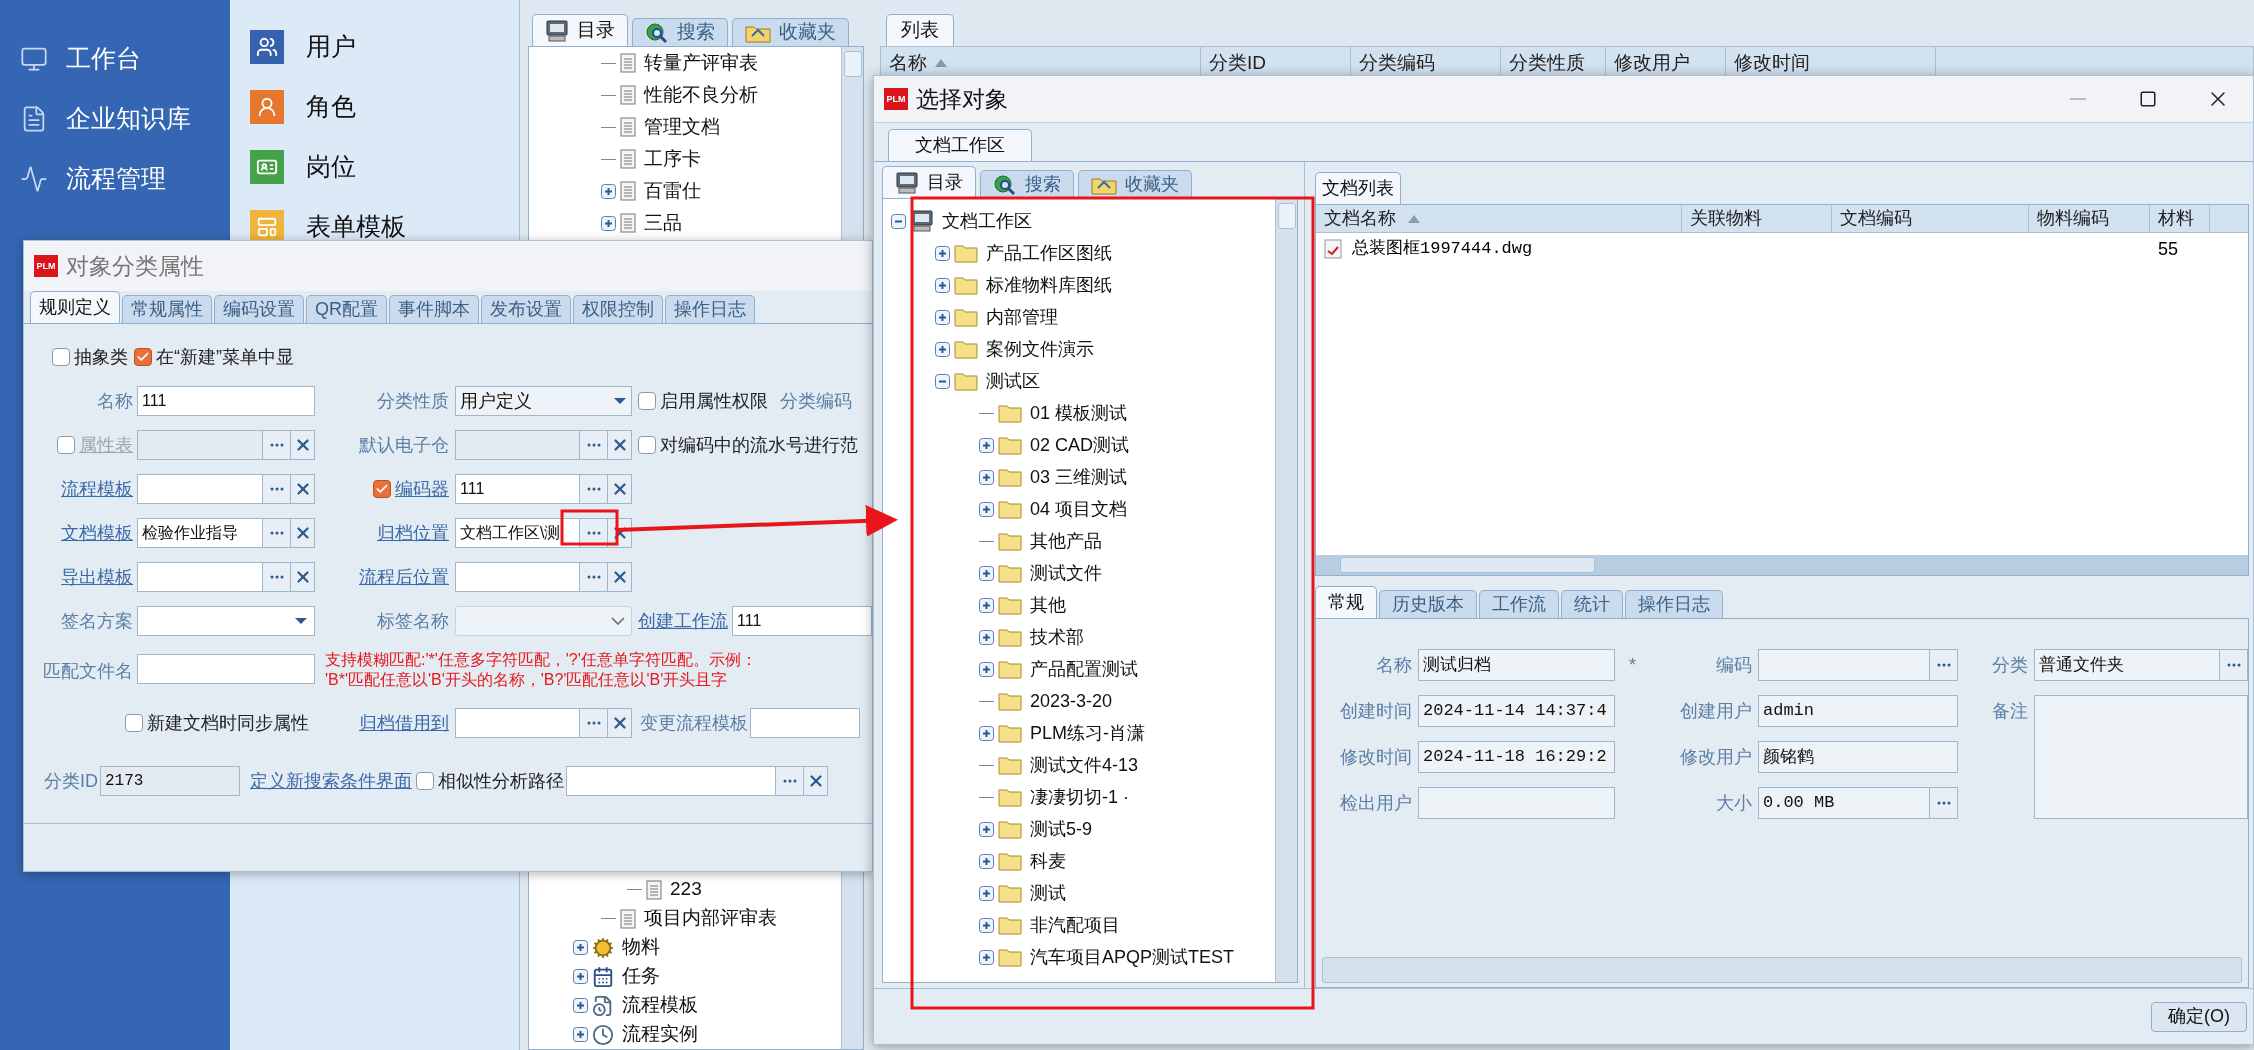 Image resolution: width=2254 pixels, height=1050 pixels. I want to click on column-header: 物料编码, so click(2089, 218).